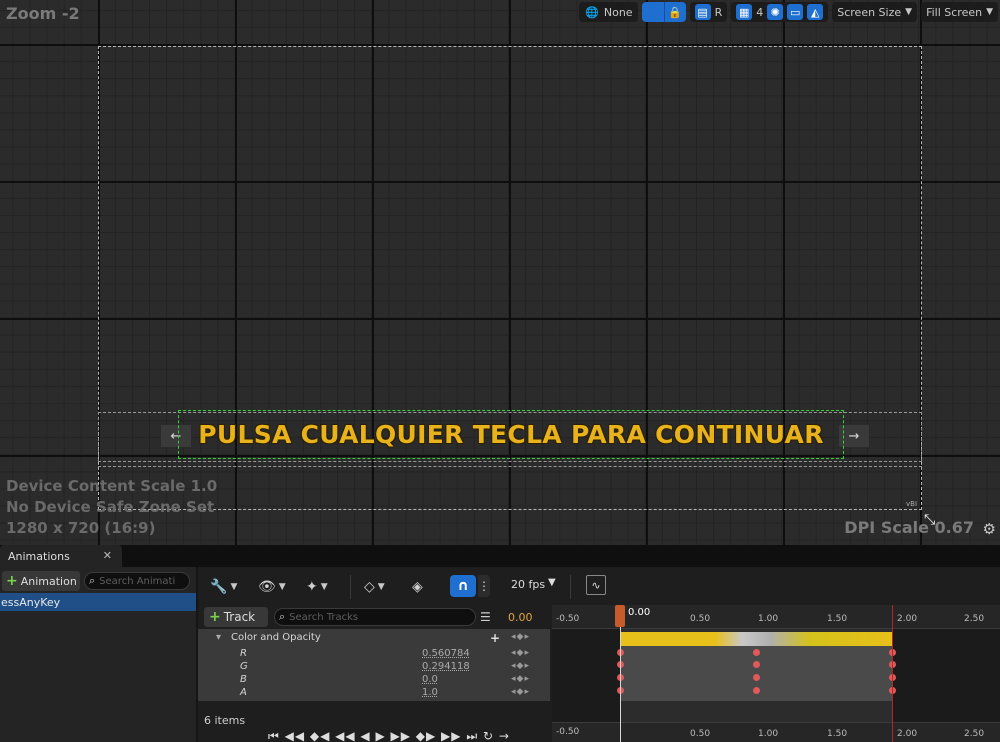  I want to click on view-options-dropdown: 👁 ▼, so click(272, 587).